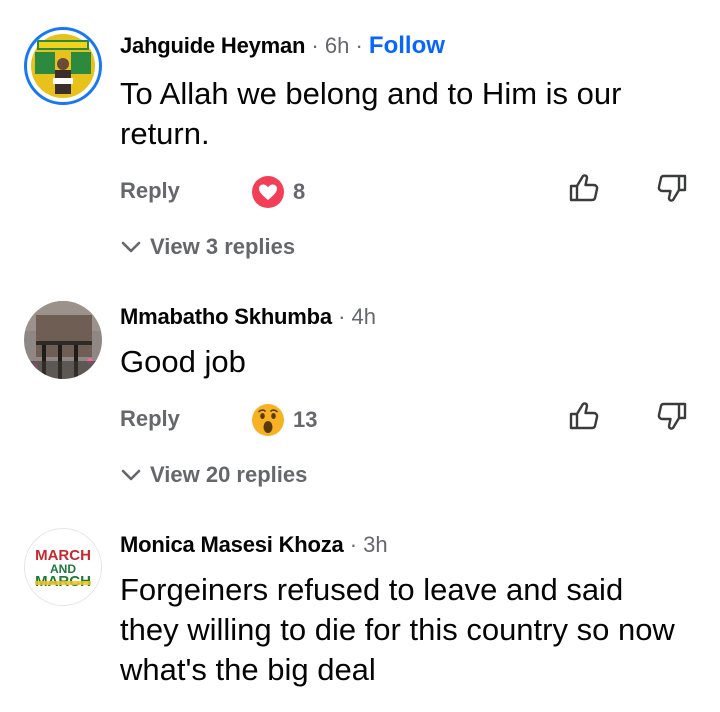 The width and height of the screenshot is (720, 712). I want to click on follow-button: Follow, so click(407, 45).